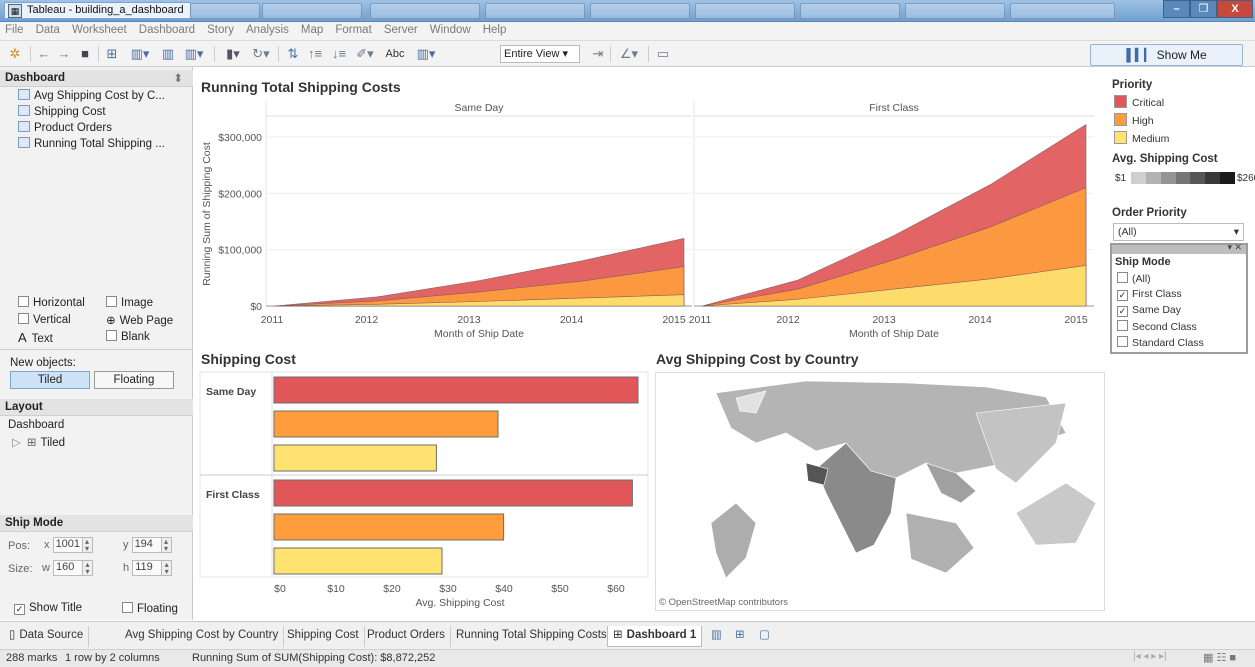  What do you see at coordinates (1149, 294) in the screenshot?
I see `ship-mode-option: ✓ First Class` at bounding box center [1149, 294].